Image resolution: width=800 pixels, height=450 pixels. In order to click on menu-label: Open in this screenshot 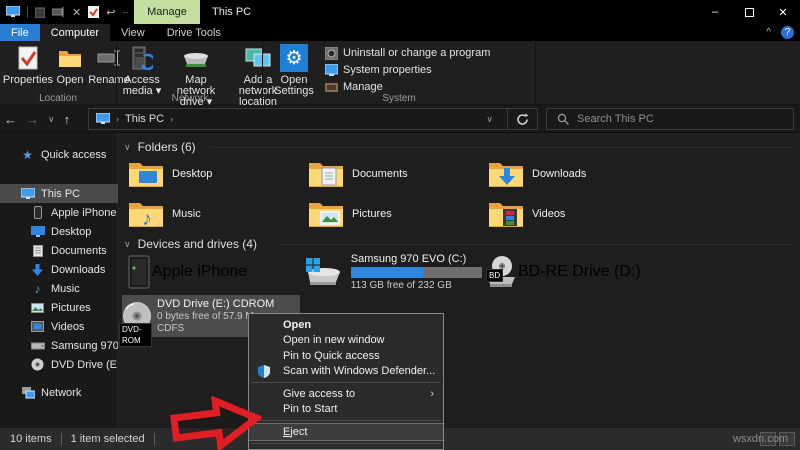, I will do `click(297, 324)`.